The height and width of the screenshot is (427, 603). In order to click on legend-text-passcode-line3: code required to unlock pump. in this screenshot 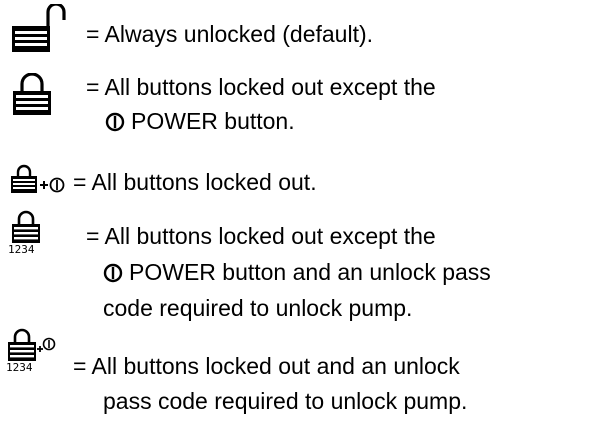, I will do `click(258, 308)`.